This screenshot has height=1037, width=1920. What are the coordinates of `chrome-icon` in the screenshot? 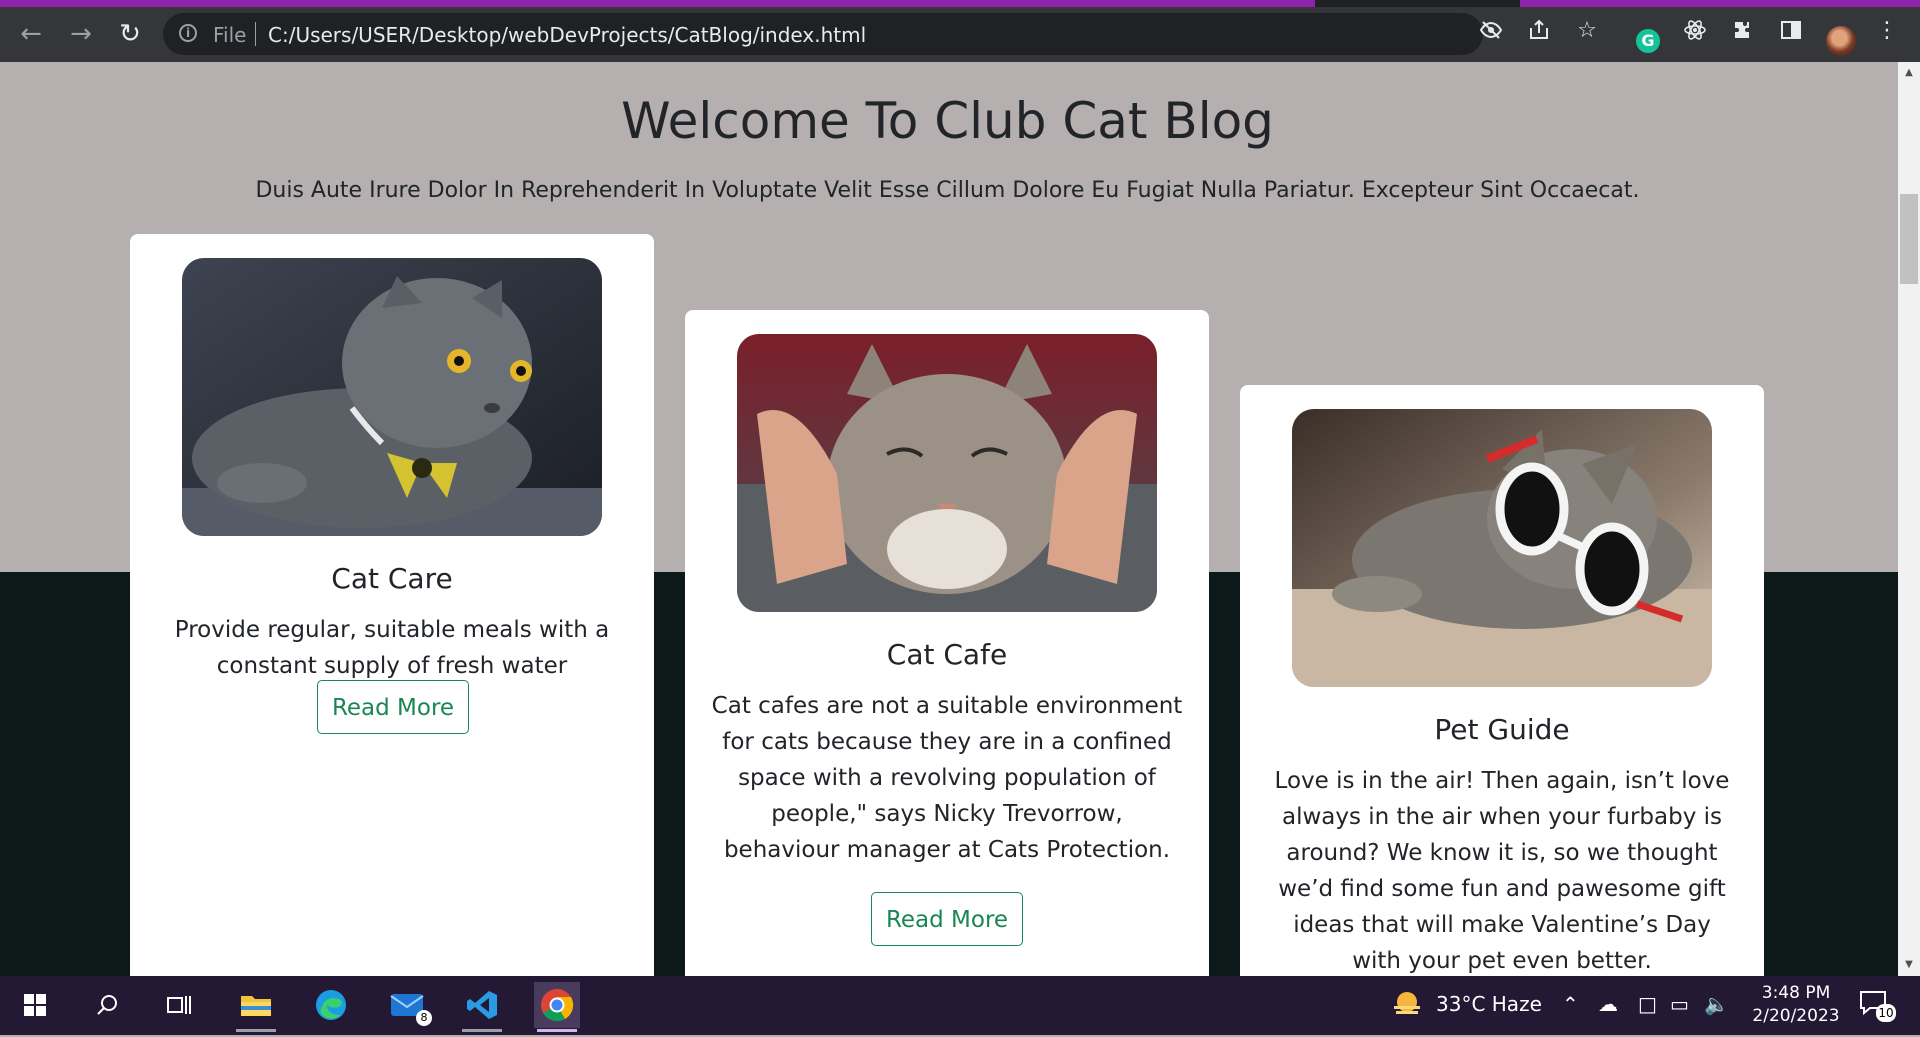 It's located at (557, 1007).